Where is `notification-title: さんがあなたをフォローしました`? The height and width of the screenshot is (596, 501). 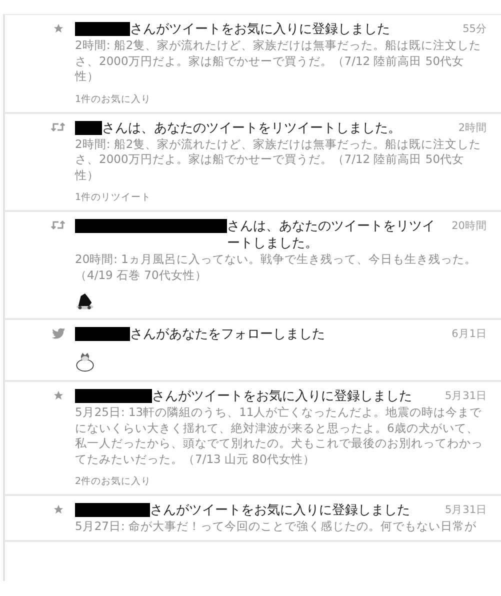
notification-title: さんがあなたをフォローしました is located at coordinates (228, 334).